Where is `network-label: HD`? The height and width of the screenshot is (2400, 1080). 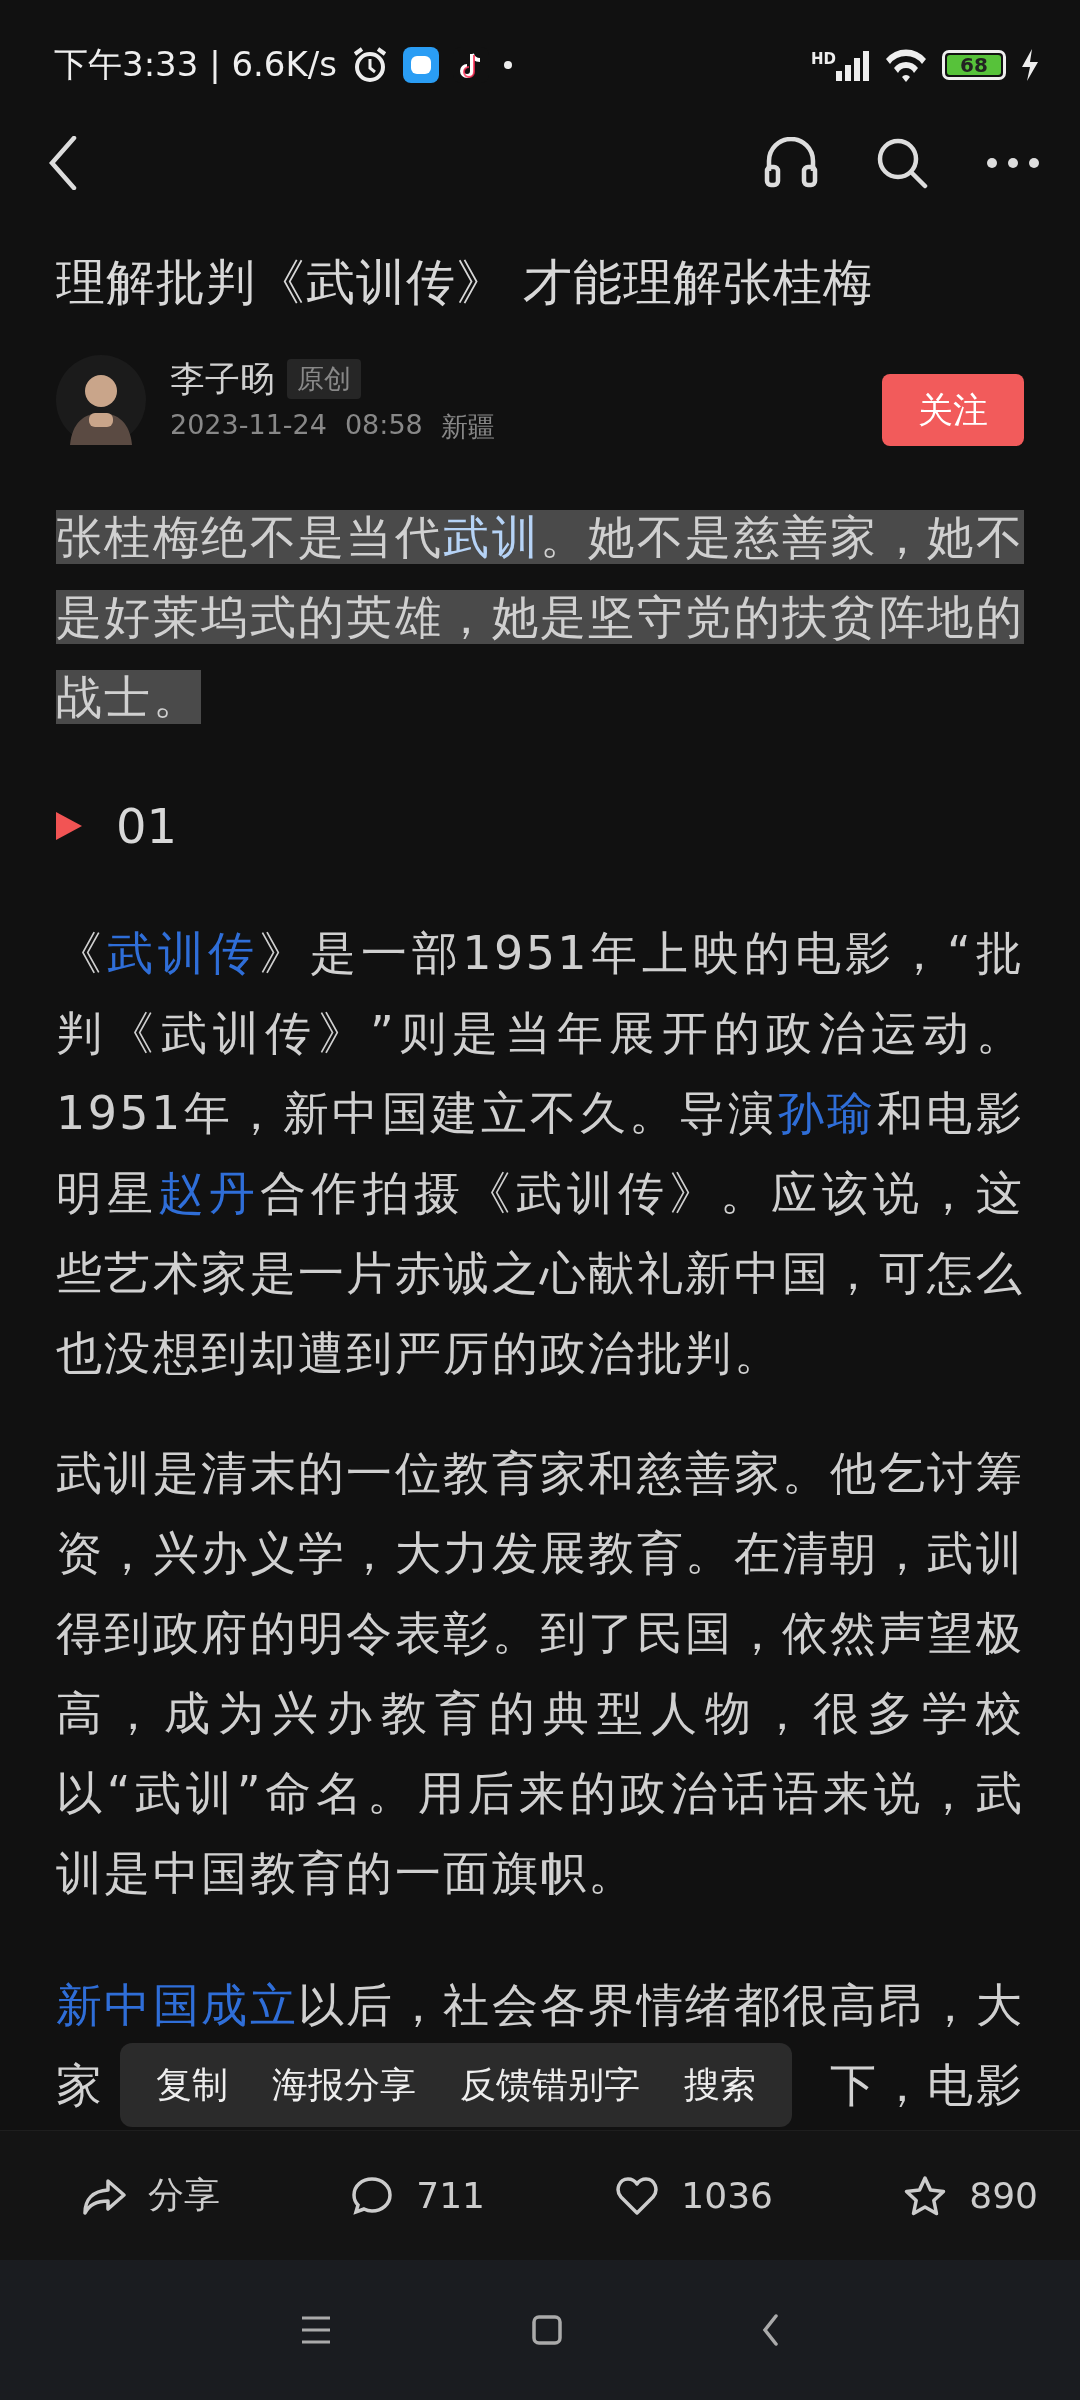
network-label: HD is located at coordinates (823, 59).